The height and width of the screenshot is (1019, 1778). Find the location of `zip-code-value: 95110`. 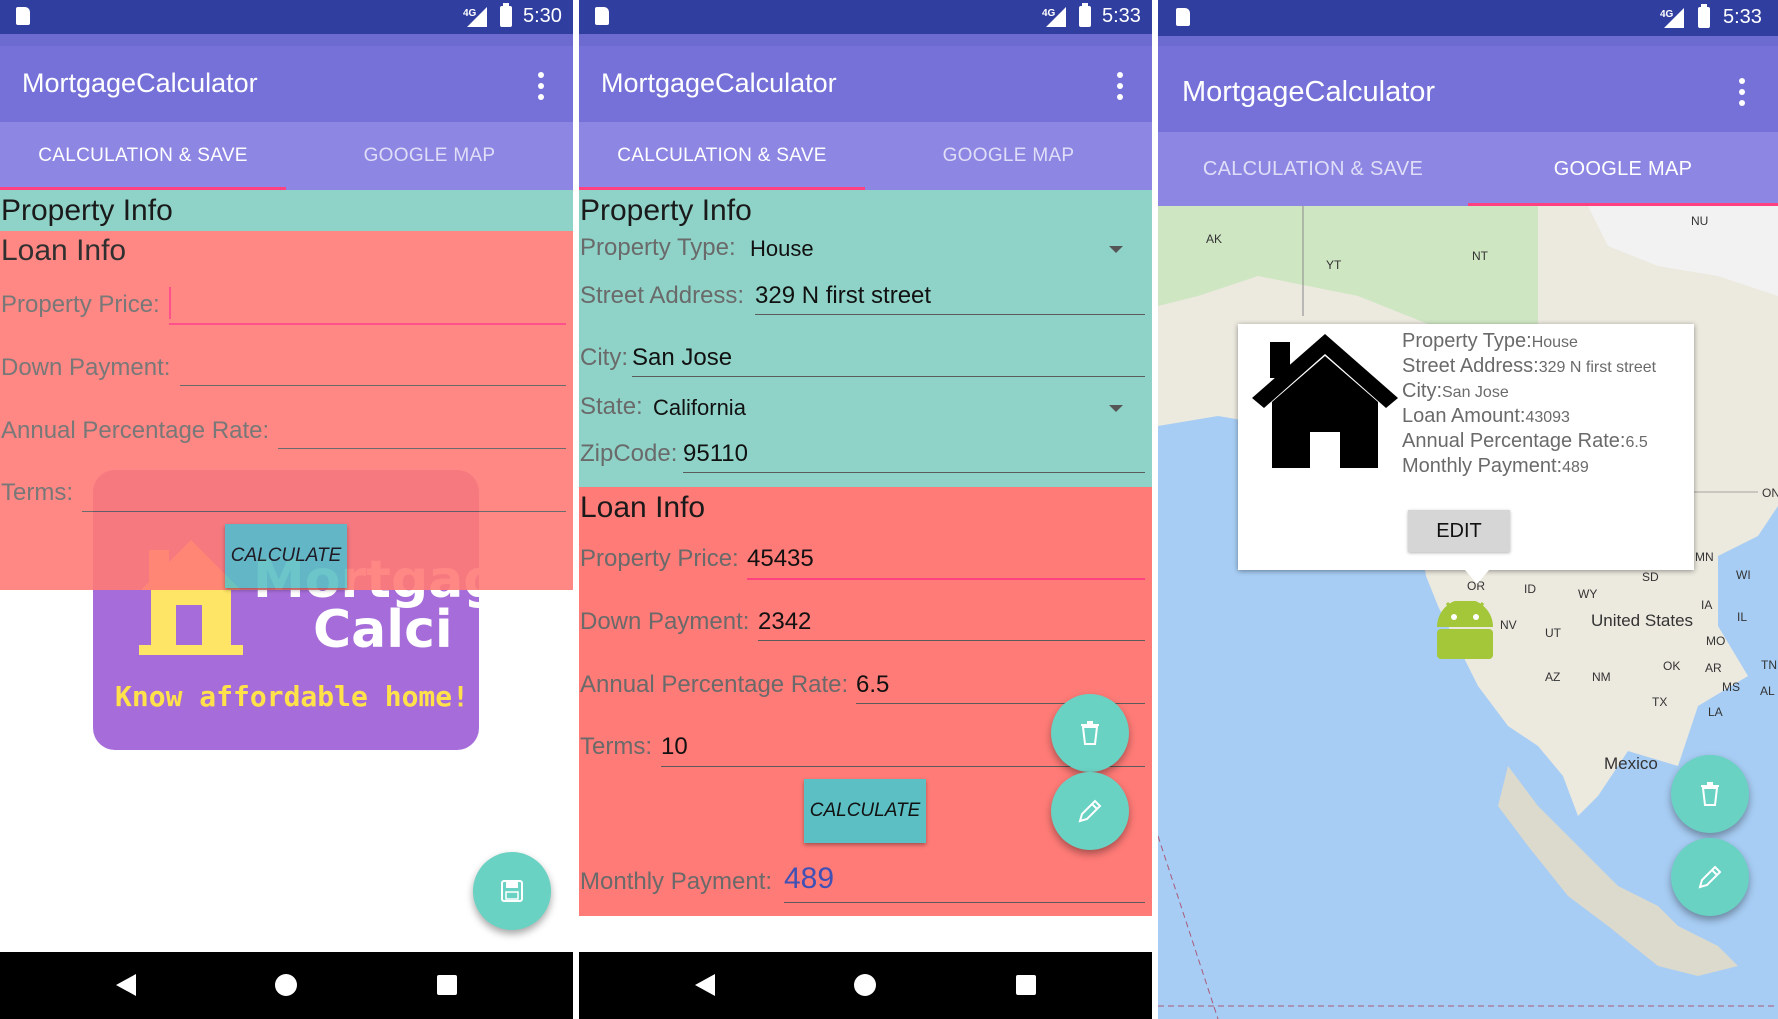

zip-code-value: 95110 is located at coordinates (715, 453).